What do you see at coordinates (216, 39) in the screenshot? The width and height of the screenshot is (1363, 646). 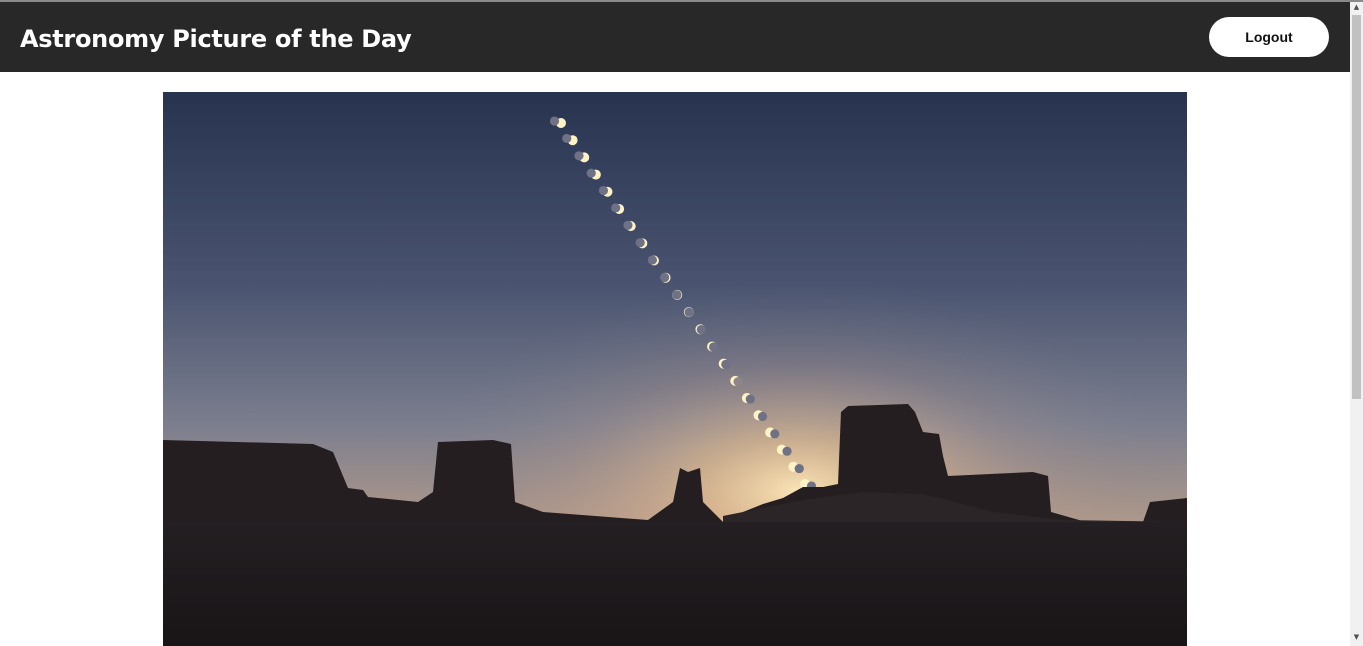 I see `page-title: Astronomy Picture of the Day` at bounding box center [216, 39].